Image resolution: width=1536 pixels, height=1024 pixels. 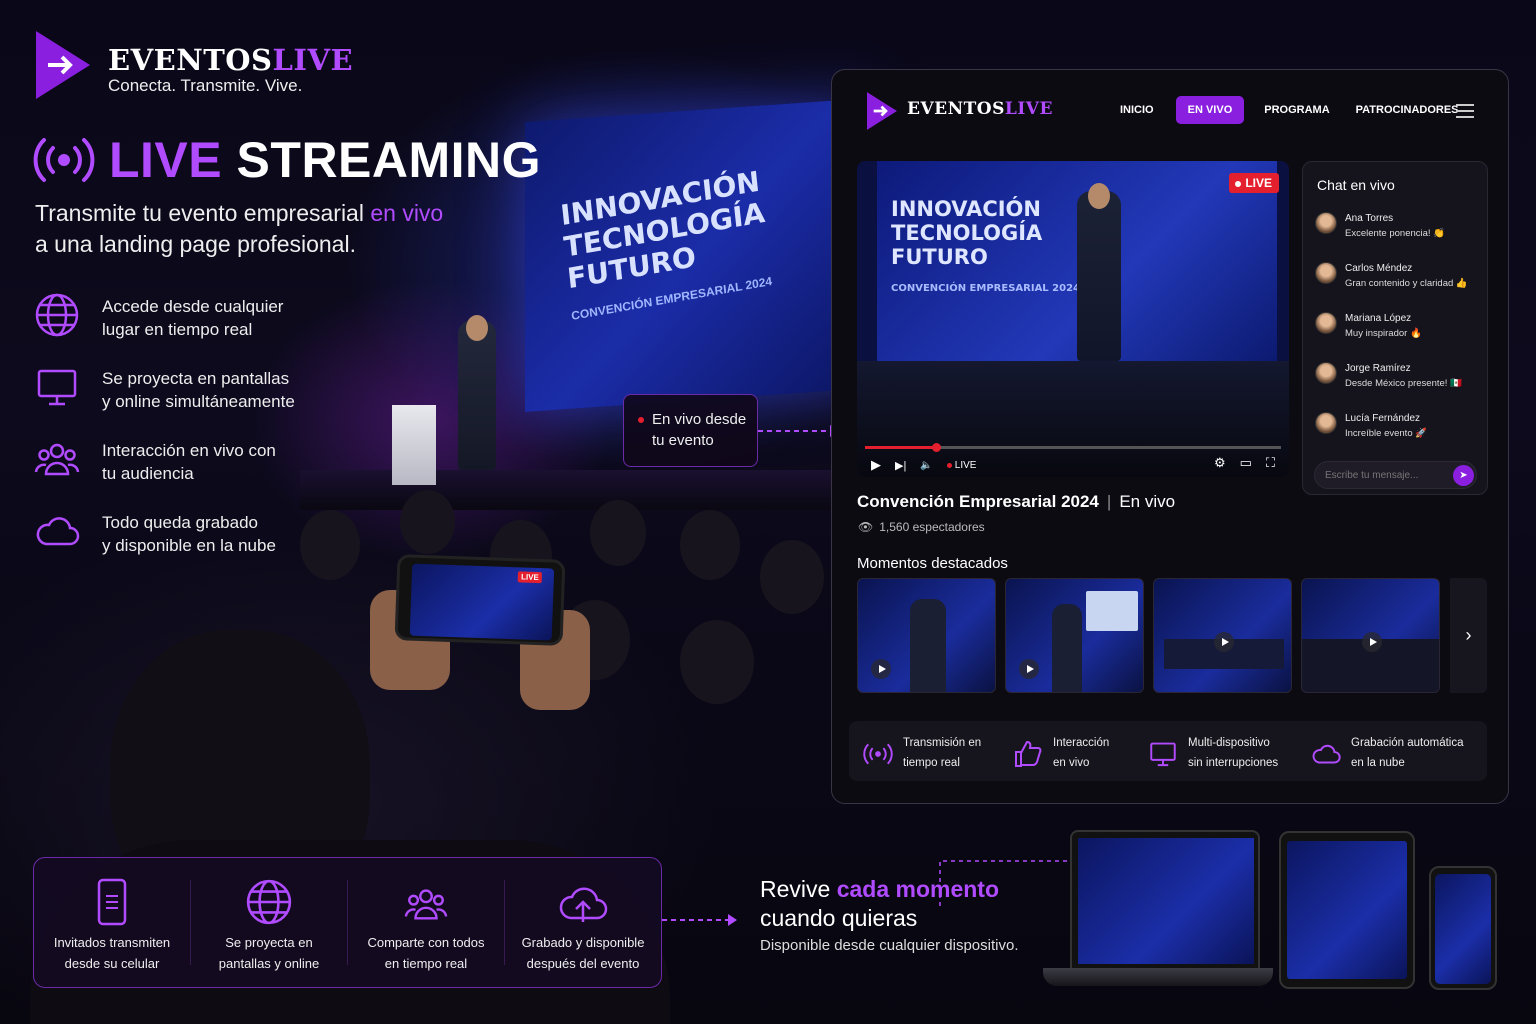 I want to click on volume-icon: 🔈, so click(x=926, y=465).